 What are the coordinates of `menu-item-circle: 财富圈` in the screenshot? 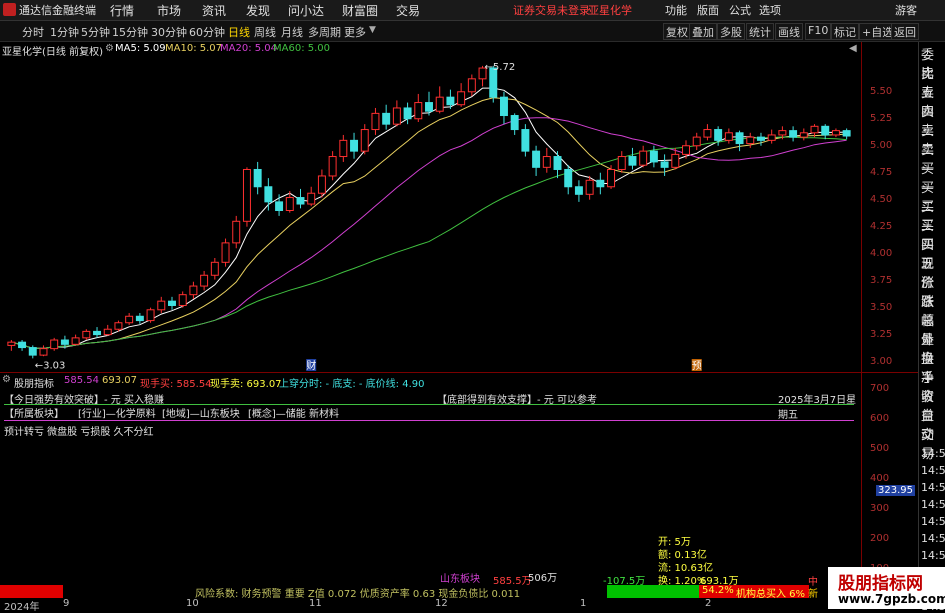 It's located at (360, 10).